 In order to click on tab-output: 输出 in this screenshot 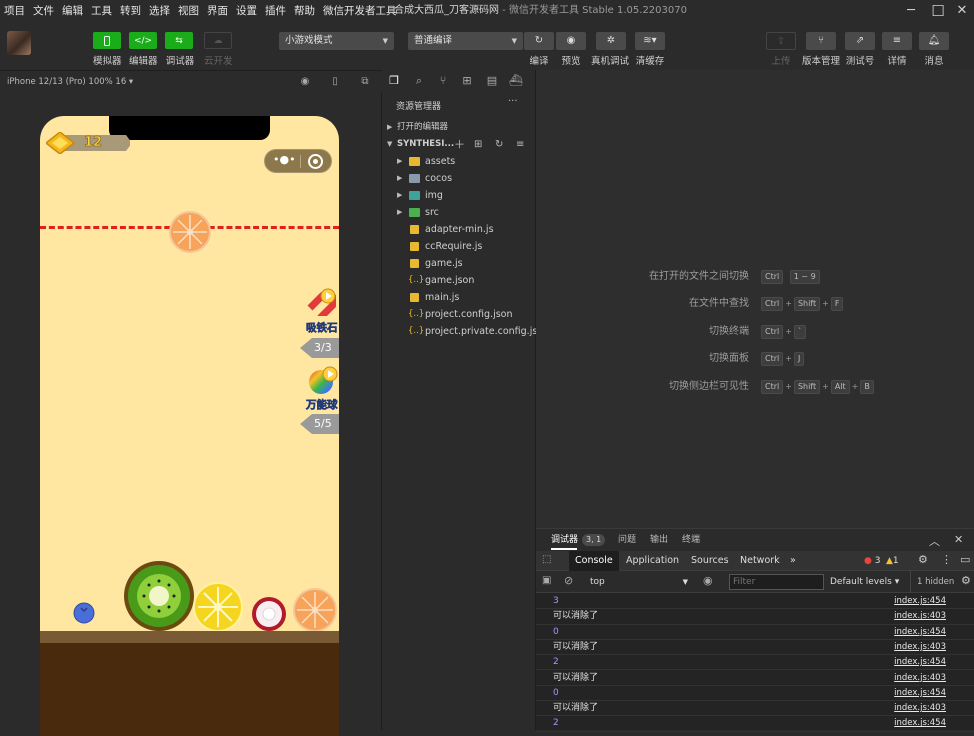, I will do `click(659, 540)`.